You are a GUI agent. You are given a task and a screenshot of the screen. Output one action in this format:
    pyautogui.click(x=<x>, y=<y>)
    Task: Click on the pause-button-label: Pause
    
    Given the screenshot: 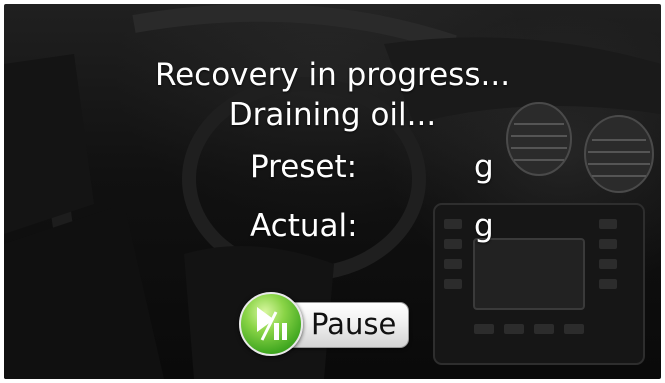 What is the action you would take?
    pyautogui.click(x=354, y=324)
    